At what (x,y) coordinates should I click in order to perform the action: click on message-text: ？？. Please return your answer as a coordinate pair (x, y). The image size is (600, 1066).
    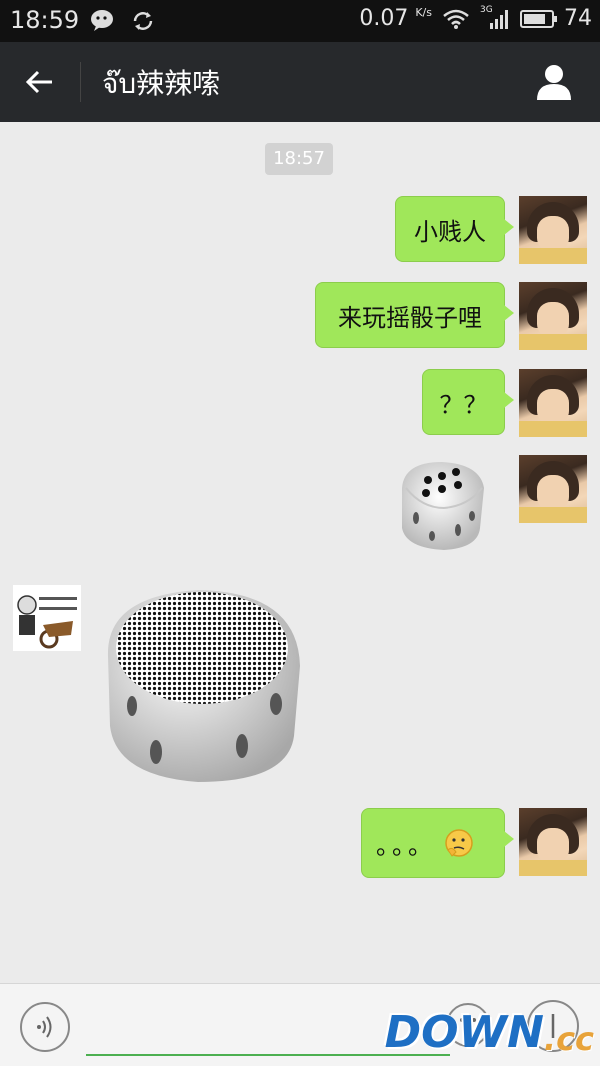
    Looking at the image, I should click on (463, 404).